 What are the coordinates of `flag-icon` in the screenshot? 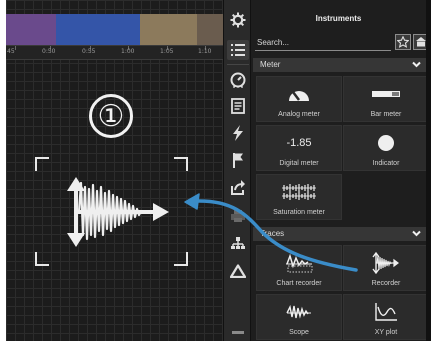 It's located at (238, 160).